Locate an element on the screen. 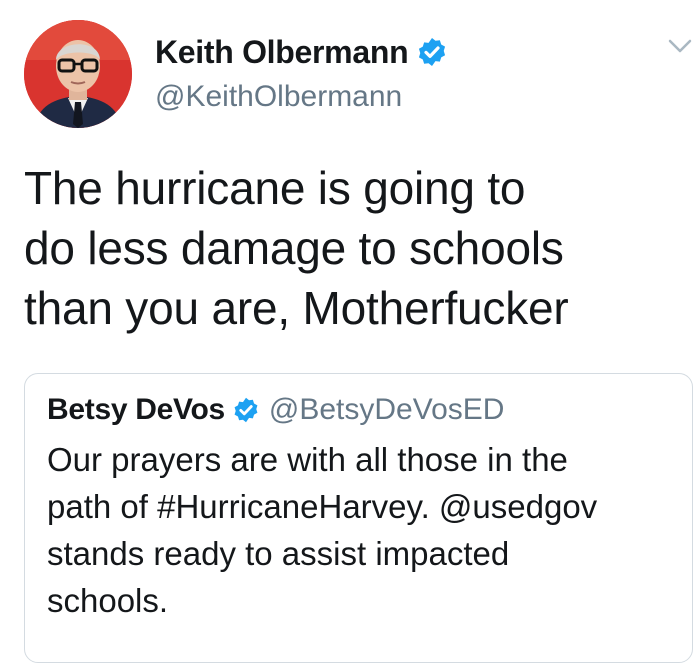 The height and width of the screenshot is (663, 699). author-display-name: Keith Olbermann is located at coordinates (282, 52).